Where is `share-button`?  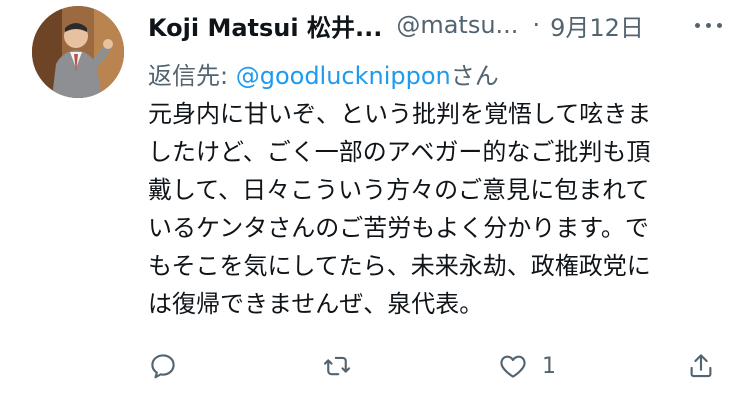
share-button is located at coordinates (701, 366).